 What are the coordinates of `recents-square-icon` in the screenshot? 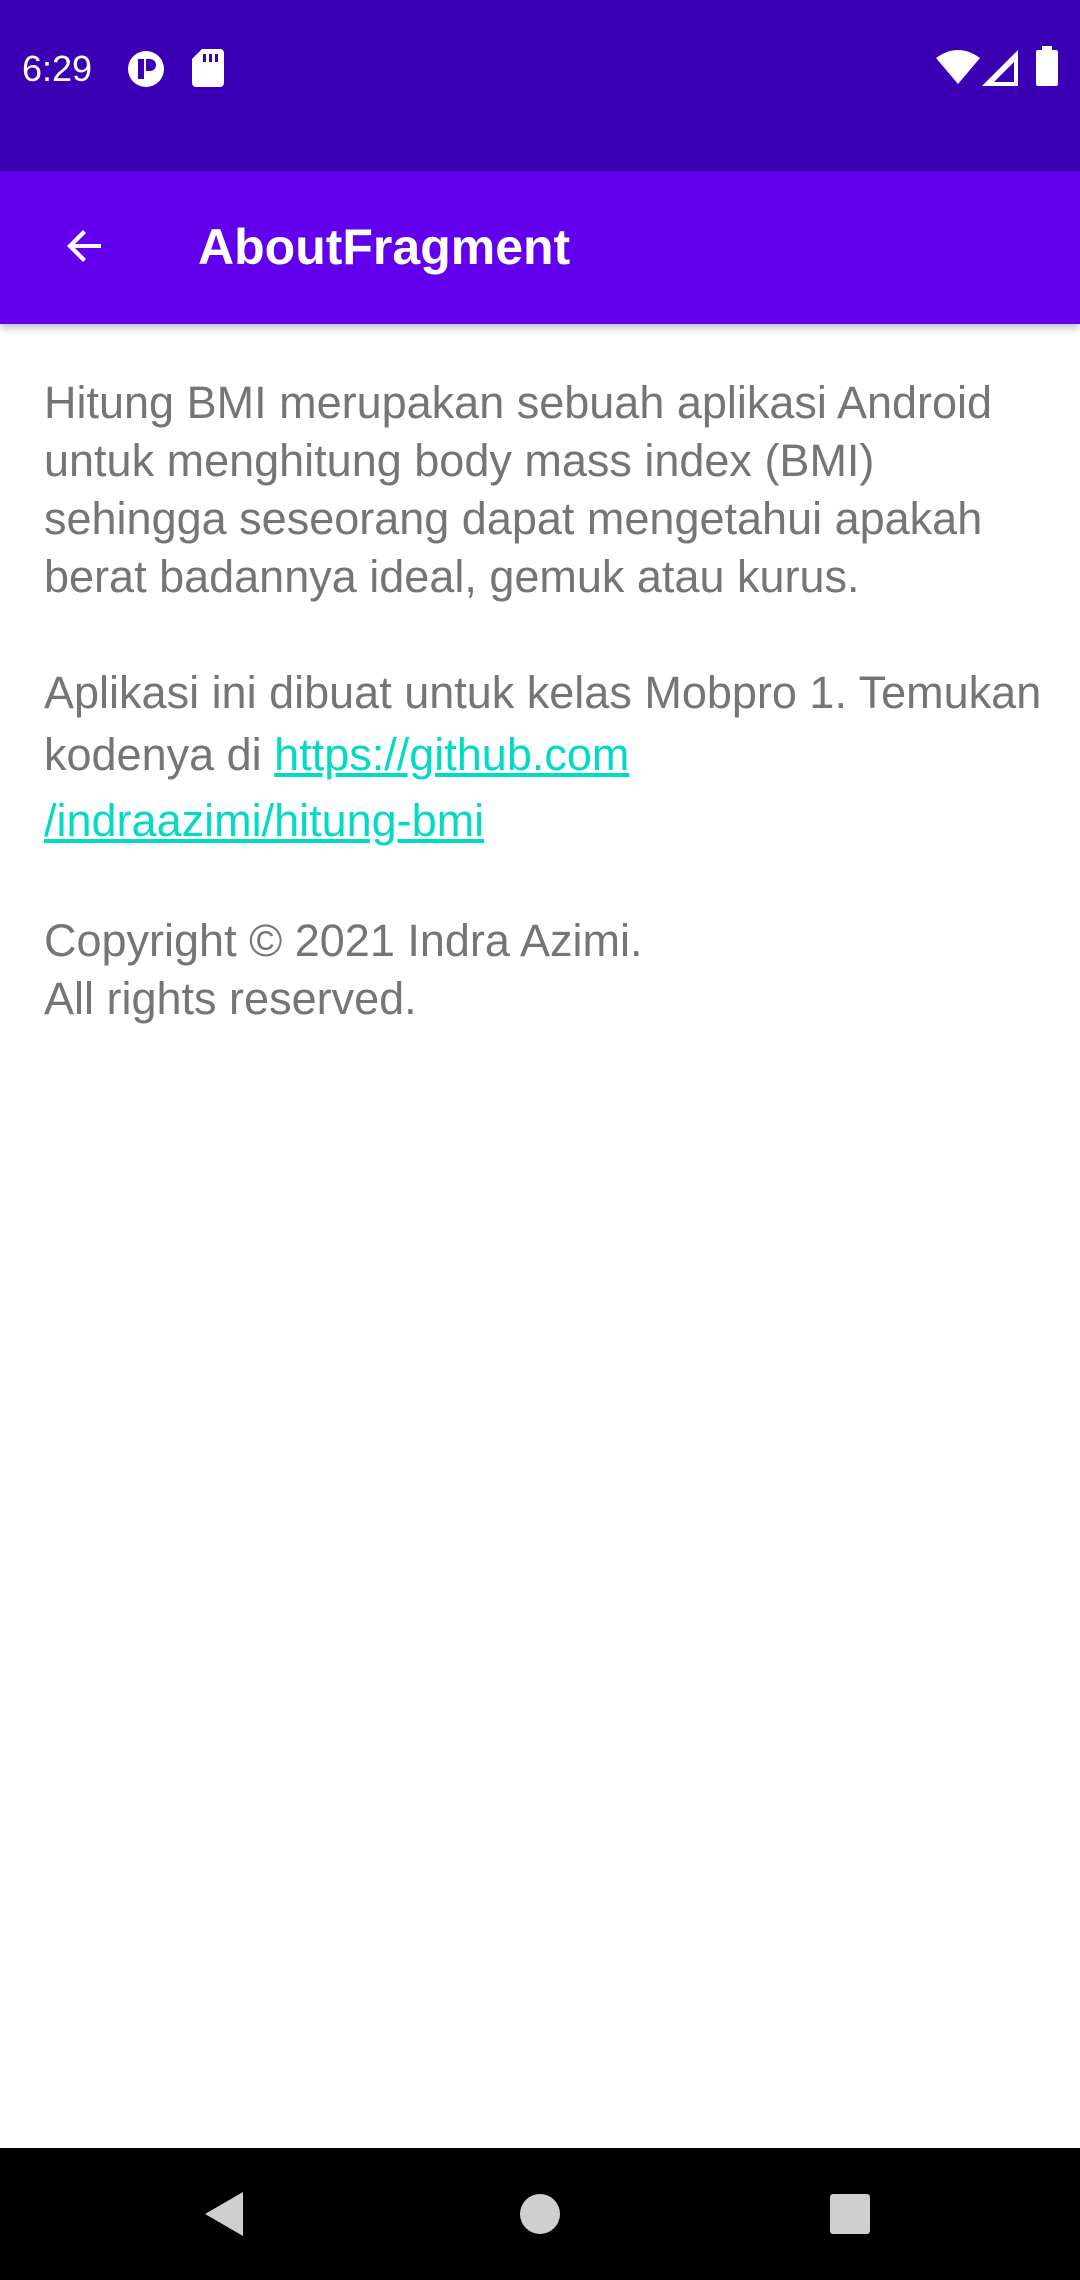 It's located at (850, 2214).